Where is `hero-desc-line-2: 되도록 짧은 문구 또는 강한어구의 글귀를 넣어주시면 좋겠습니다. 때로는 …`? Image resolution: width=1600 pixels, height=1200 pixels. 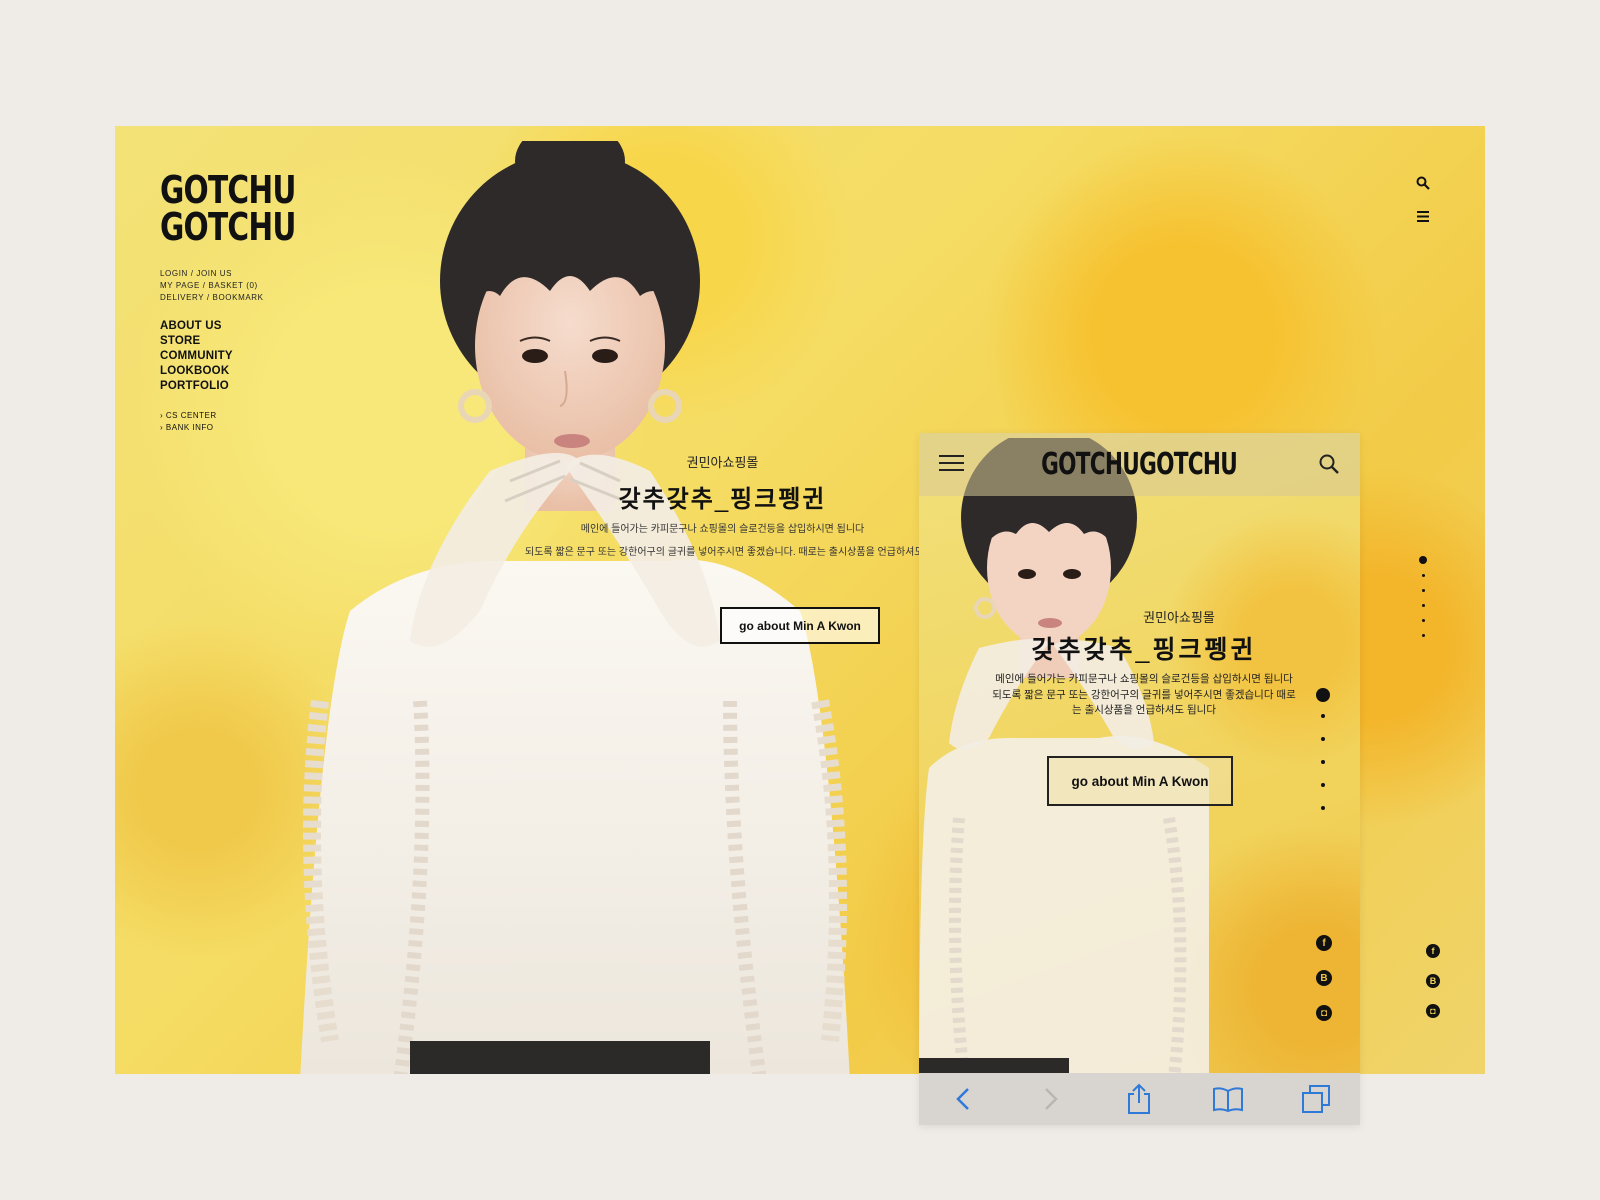
hero-desc-line-2: 되도록 짧은 문구 또는 강한어구의 글귀를 넣어주시면 좋겠습니다. 때로는 … is located at coordinates (722, 552).